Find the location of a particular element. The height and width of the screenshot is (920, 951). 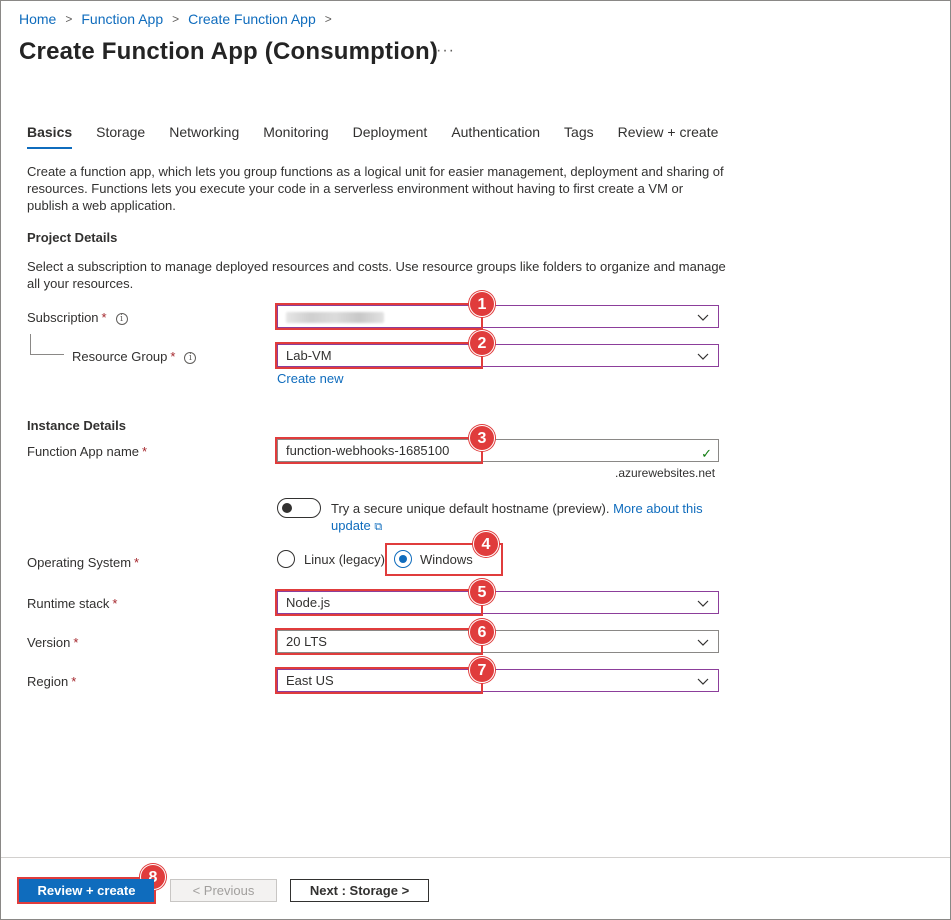

annotation-badge-2: 2 is located at coordinates (482, 343).